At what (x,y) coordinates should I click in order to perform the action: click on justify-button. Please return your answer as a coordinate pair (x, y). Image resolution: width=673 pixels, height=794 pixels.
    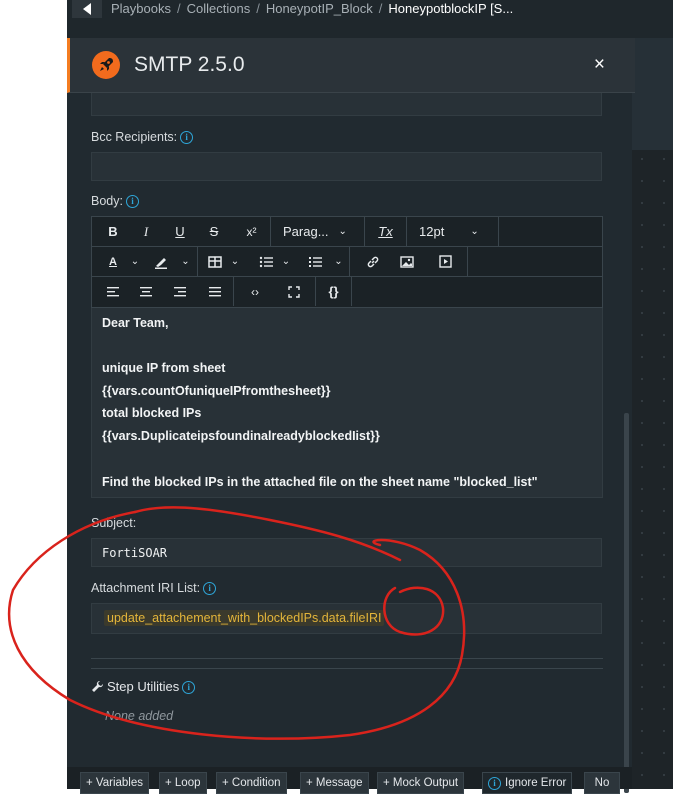
    Looking at the image, I should click on (215, 291).